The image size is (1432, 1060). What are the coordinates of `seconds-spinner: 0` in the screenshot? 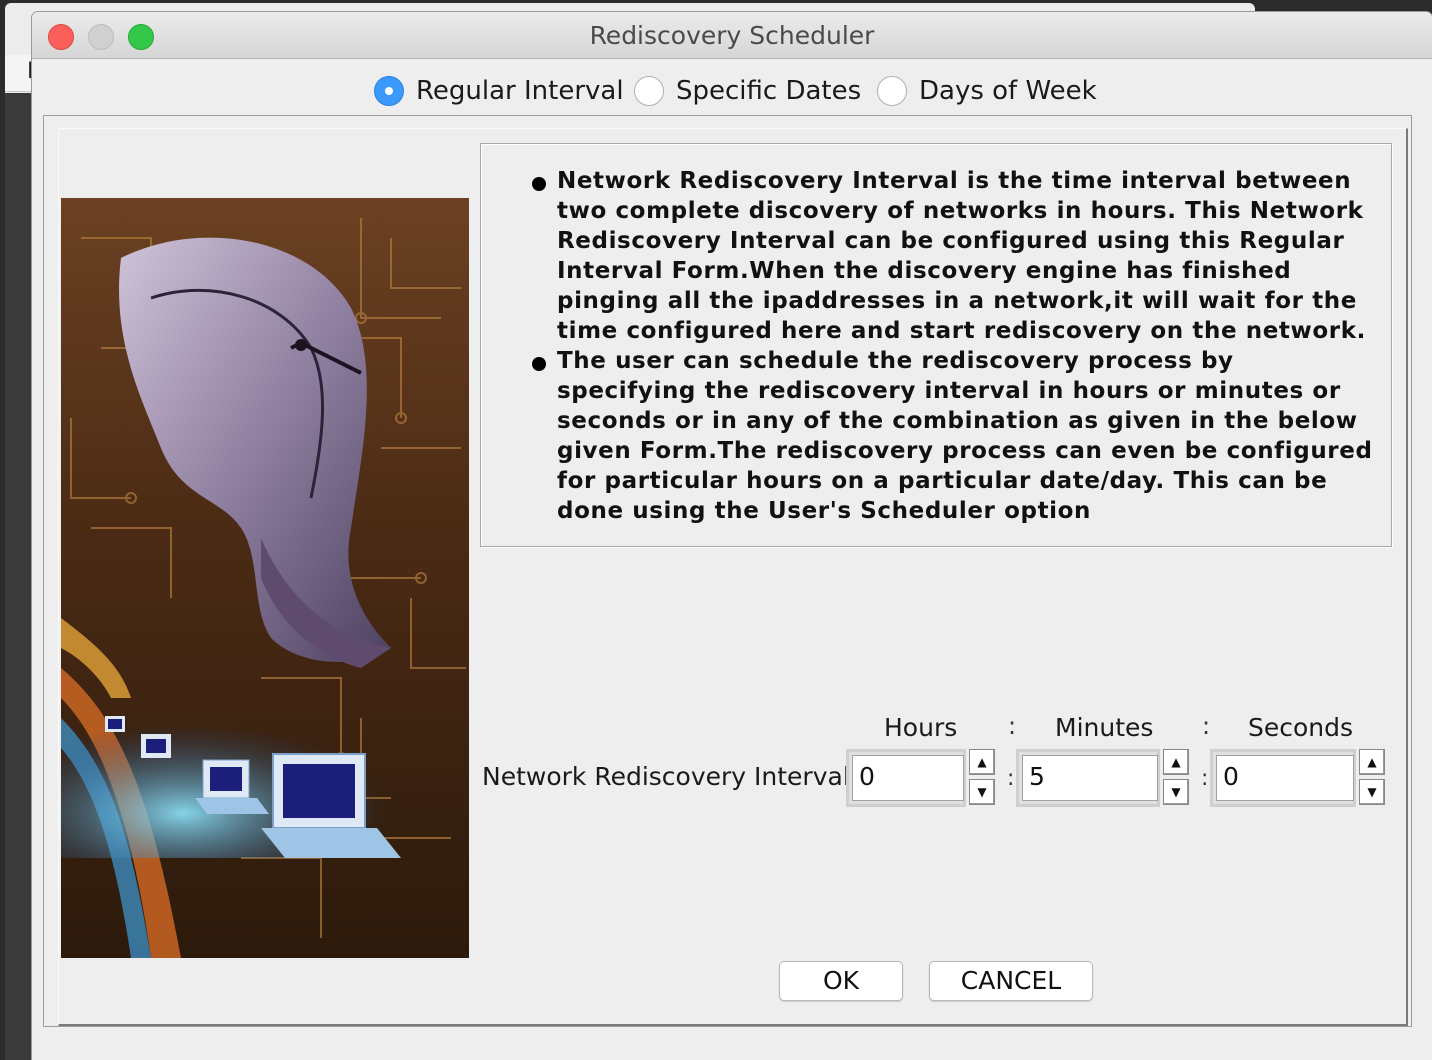 It's located at (1283, 778).